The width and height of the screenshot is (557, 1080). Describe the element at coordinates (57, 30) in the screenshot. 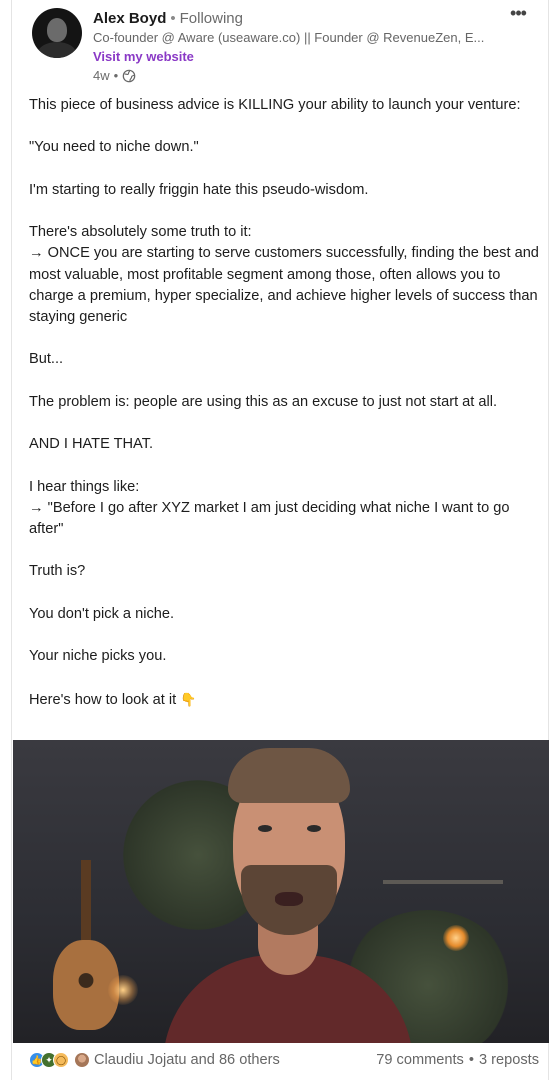

I see `avatar-face` at that location.